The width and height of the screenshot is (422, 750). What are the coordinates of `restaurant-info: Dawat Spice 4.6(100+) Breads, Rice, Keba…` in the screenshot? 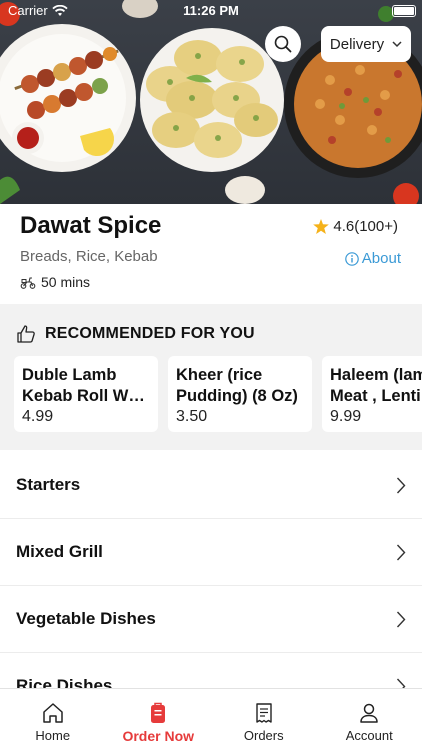 It's located at (211, 254).